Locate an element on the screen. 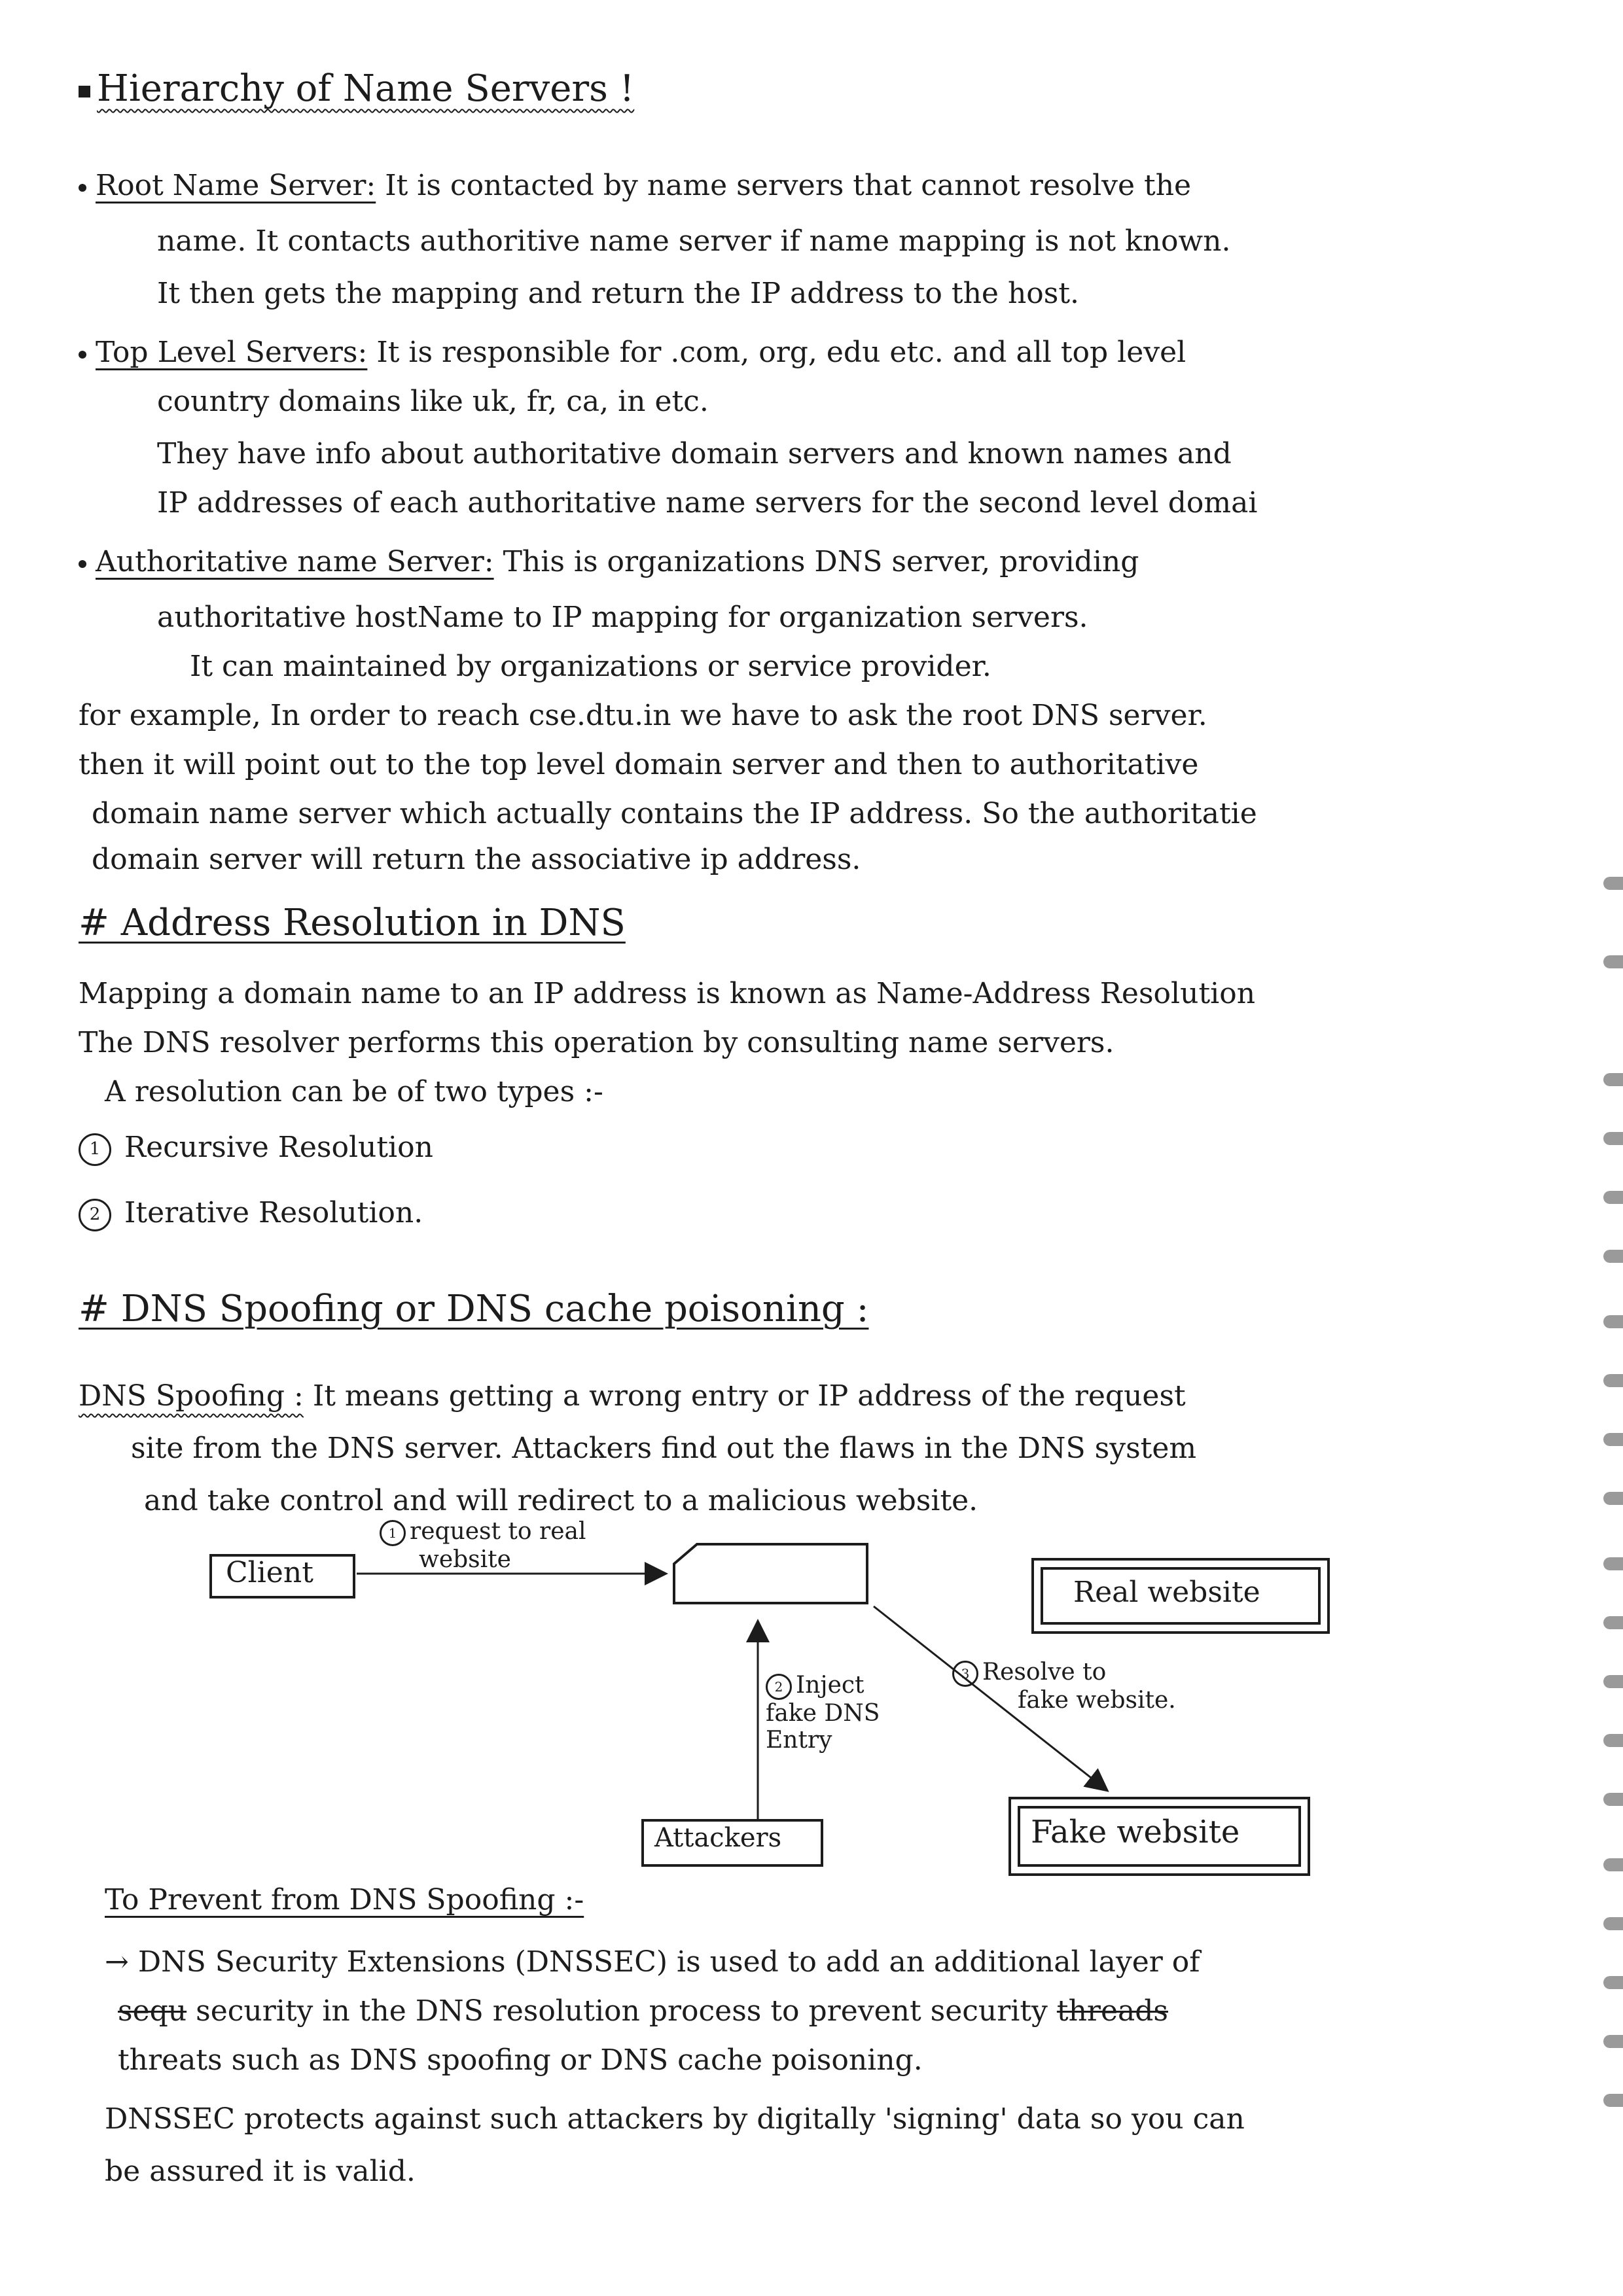 This screenshot has width=1623, height=2296. prevention-heading: To Prevent from DNS Spoofing :- is located at coordinates (345, 1899).